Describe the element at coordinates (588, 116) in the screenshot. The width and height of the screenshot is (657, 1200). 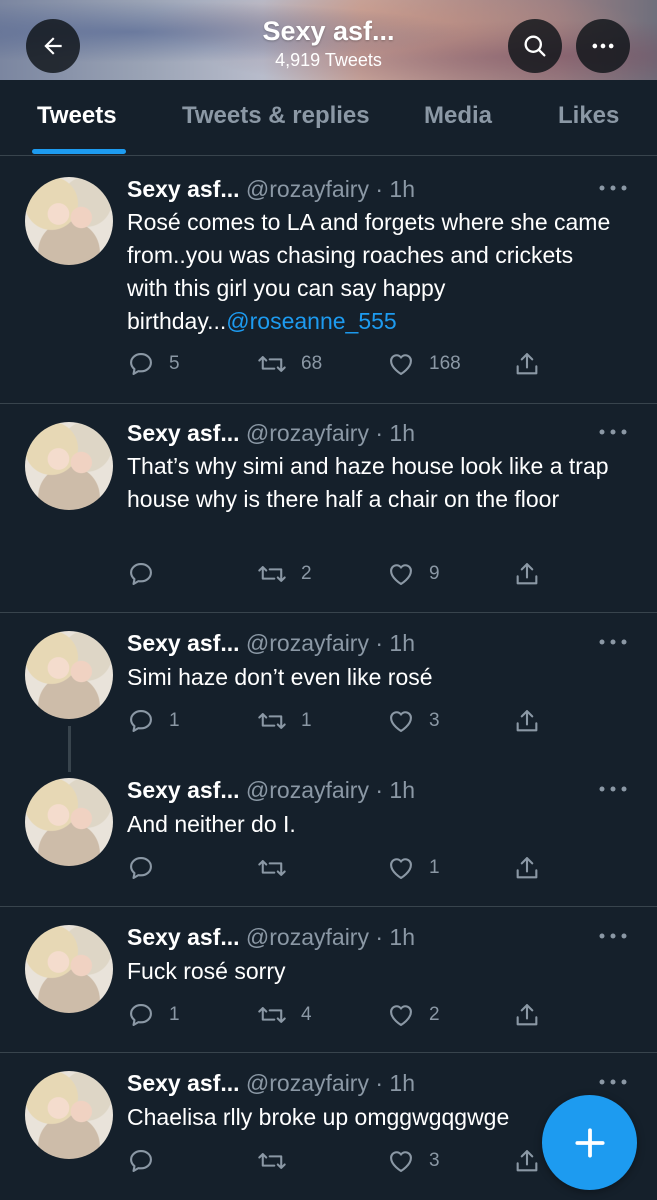
I see `tab-likes: Likes` at that location.